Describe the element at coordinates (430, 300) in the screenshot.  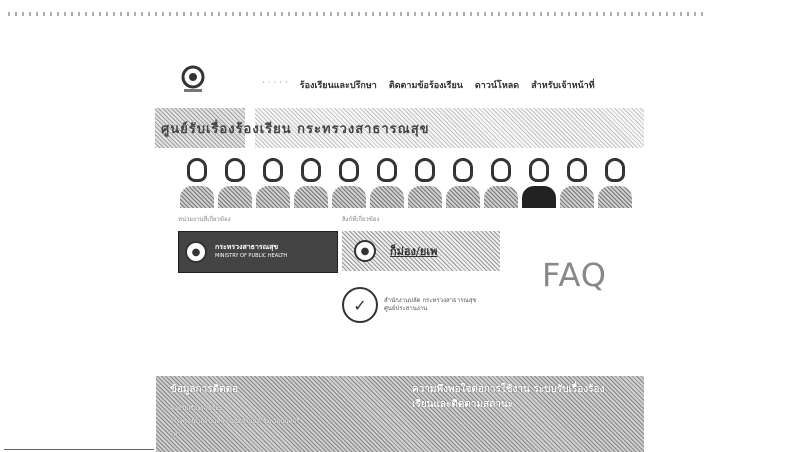
I see `office-line-1: สำนักงานปลัด กระทรวงสาธารณสุข` at that location.